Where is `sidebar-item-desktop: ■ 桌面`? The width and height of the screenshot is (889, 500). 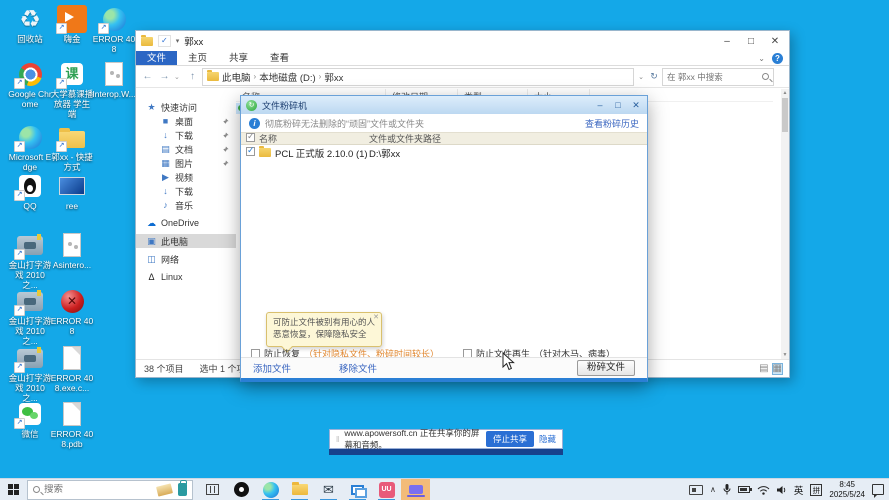 sidebar-item-desktop: ■ 桌面 is located at coordinates (186, 121).